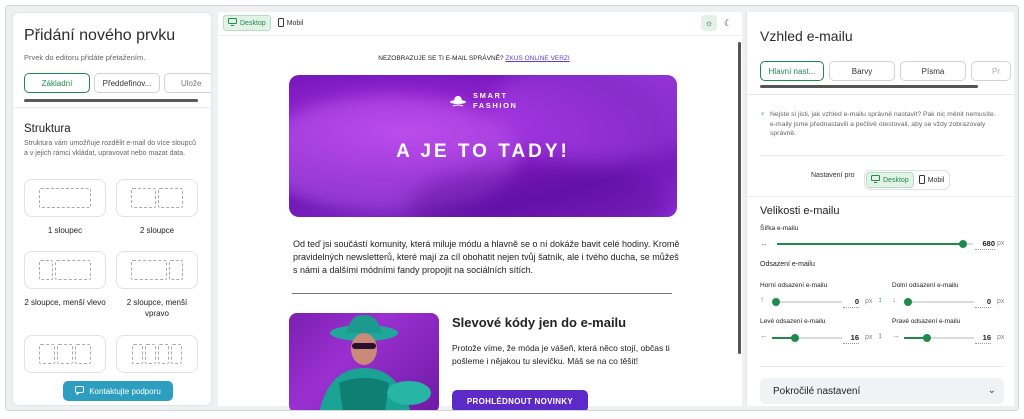 This screenshot has width=1024, height=419. What do you see at coordinates (187, 83) in the screenshot?
I see `tab-saved: Ulože` at bounding box center [187, 83].